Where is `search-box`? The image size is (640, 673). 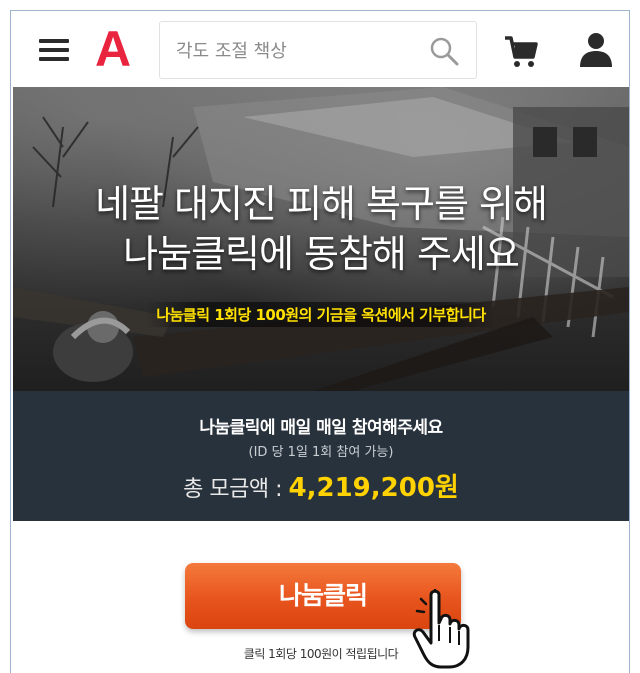 search-box is located at coordinates (318, 50).